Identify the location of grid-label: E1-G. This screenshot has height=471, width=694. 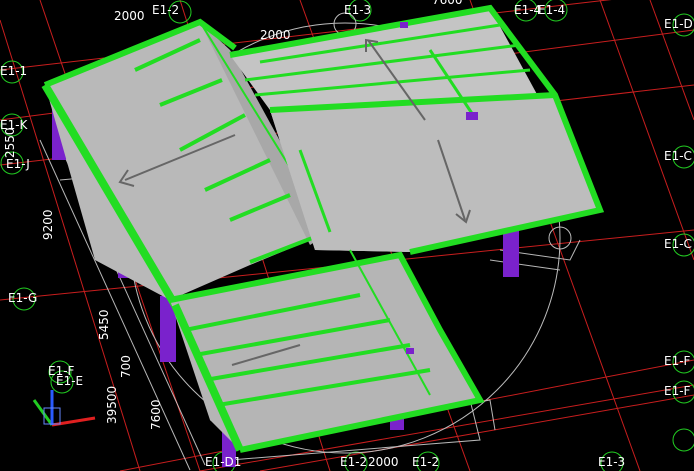
(23, 298).